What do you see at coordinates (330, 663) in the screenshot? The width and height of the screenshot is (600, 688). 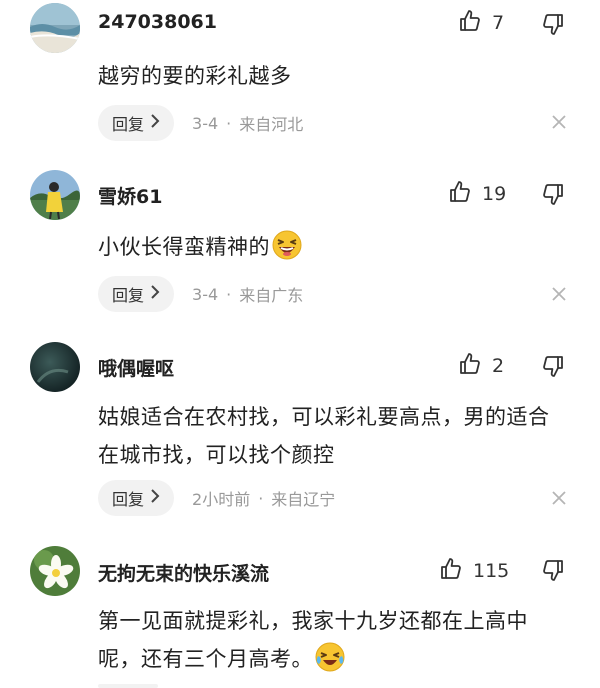 I see `crying-laughing-emoji-icon` at bounding box center [330, 663].